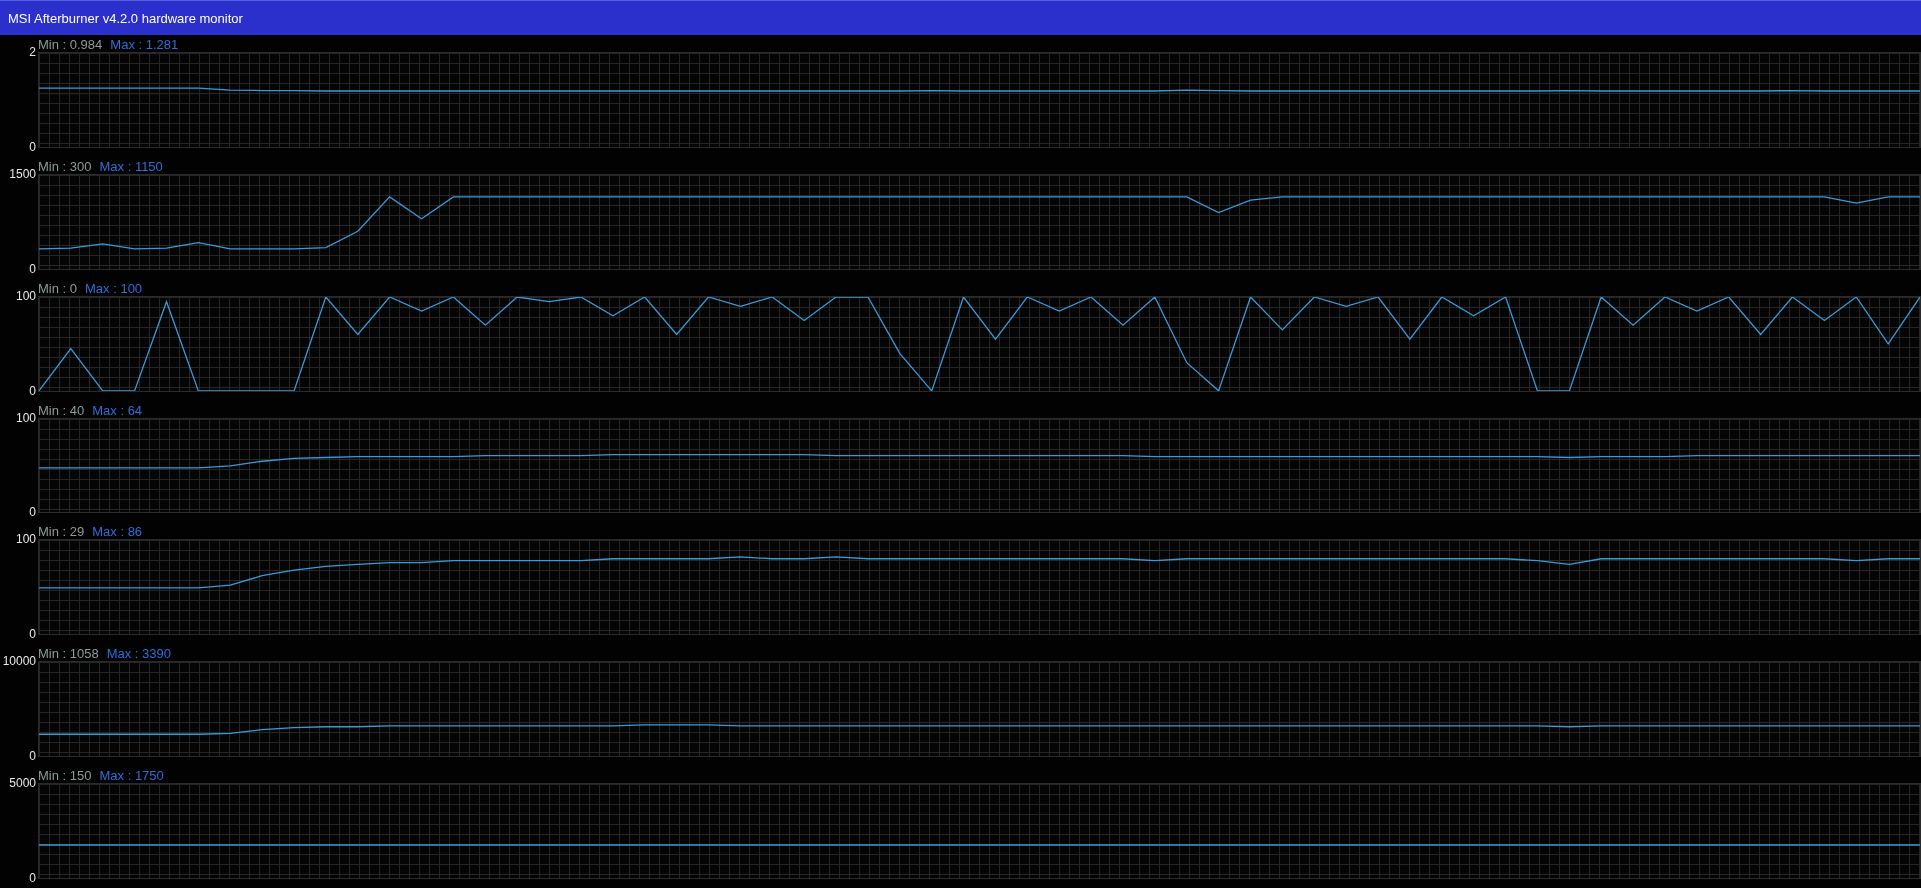 This screenshot has width=1921, height=888. I want to click on max-reading: Max : 100, so click(114, 288).